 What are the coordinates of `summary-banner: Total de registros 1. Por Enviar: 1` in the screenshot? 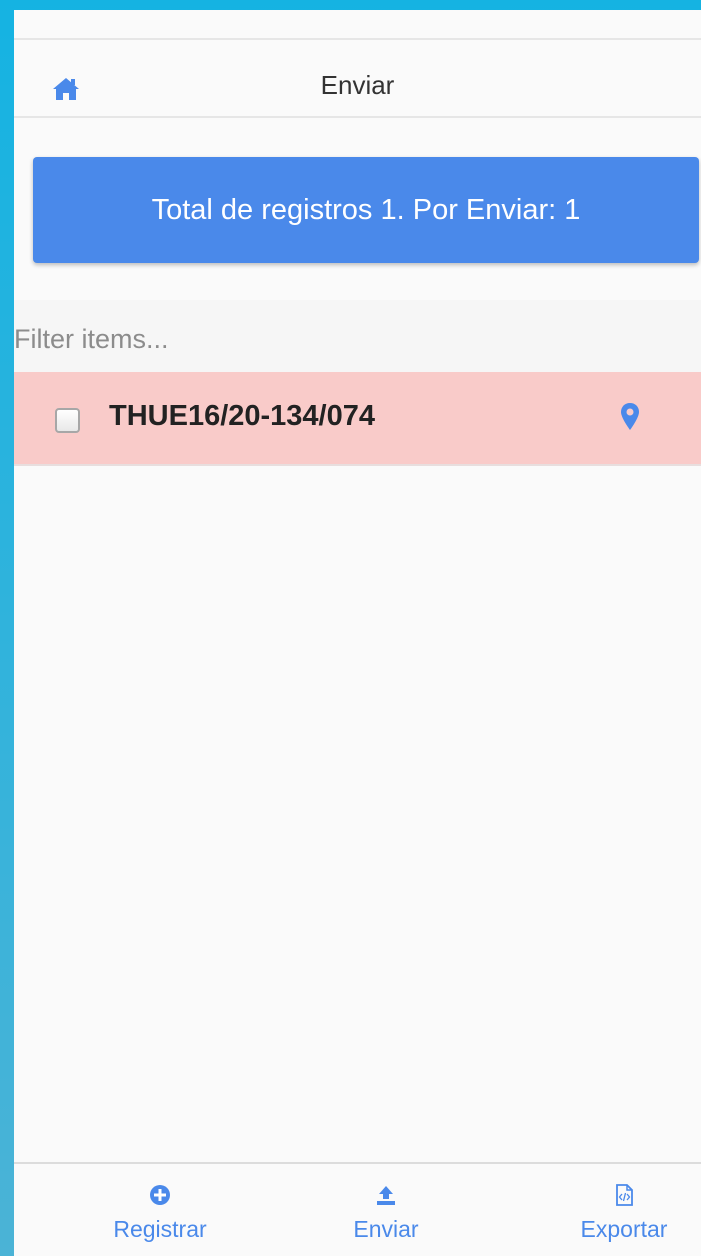 It's located at (366, 210).